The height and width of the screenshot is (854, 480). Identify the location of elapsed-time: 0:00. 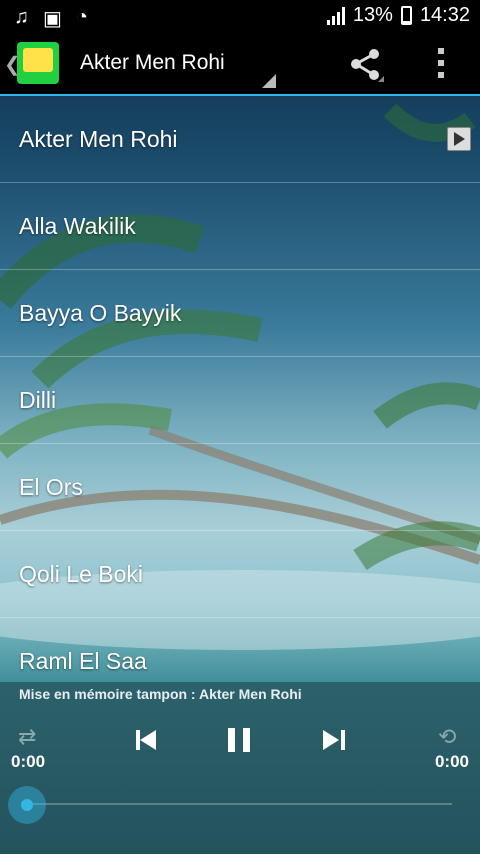
(28, 761).